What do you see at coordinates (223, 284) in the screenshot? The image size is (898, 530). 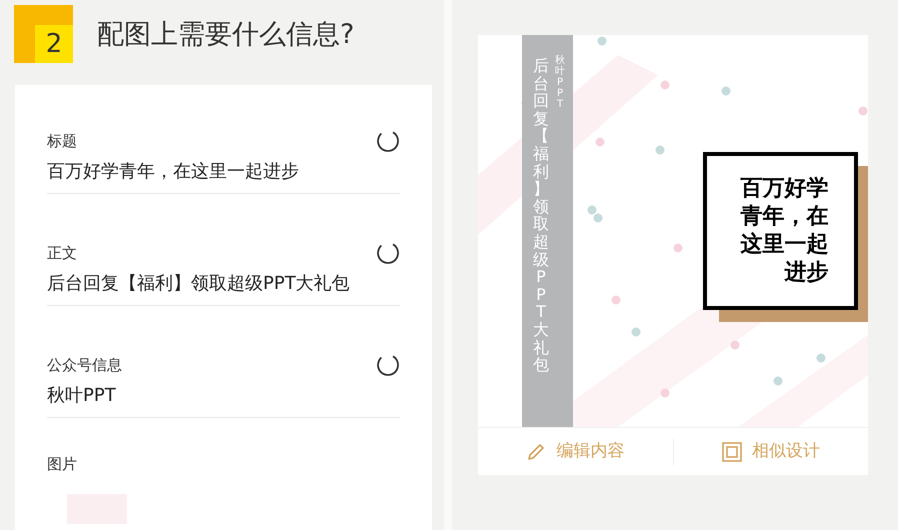 I see `input-field: 后台回复【福利】领取超级PPT大礼包` at bounding box center [223, 284].